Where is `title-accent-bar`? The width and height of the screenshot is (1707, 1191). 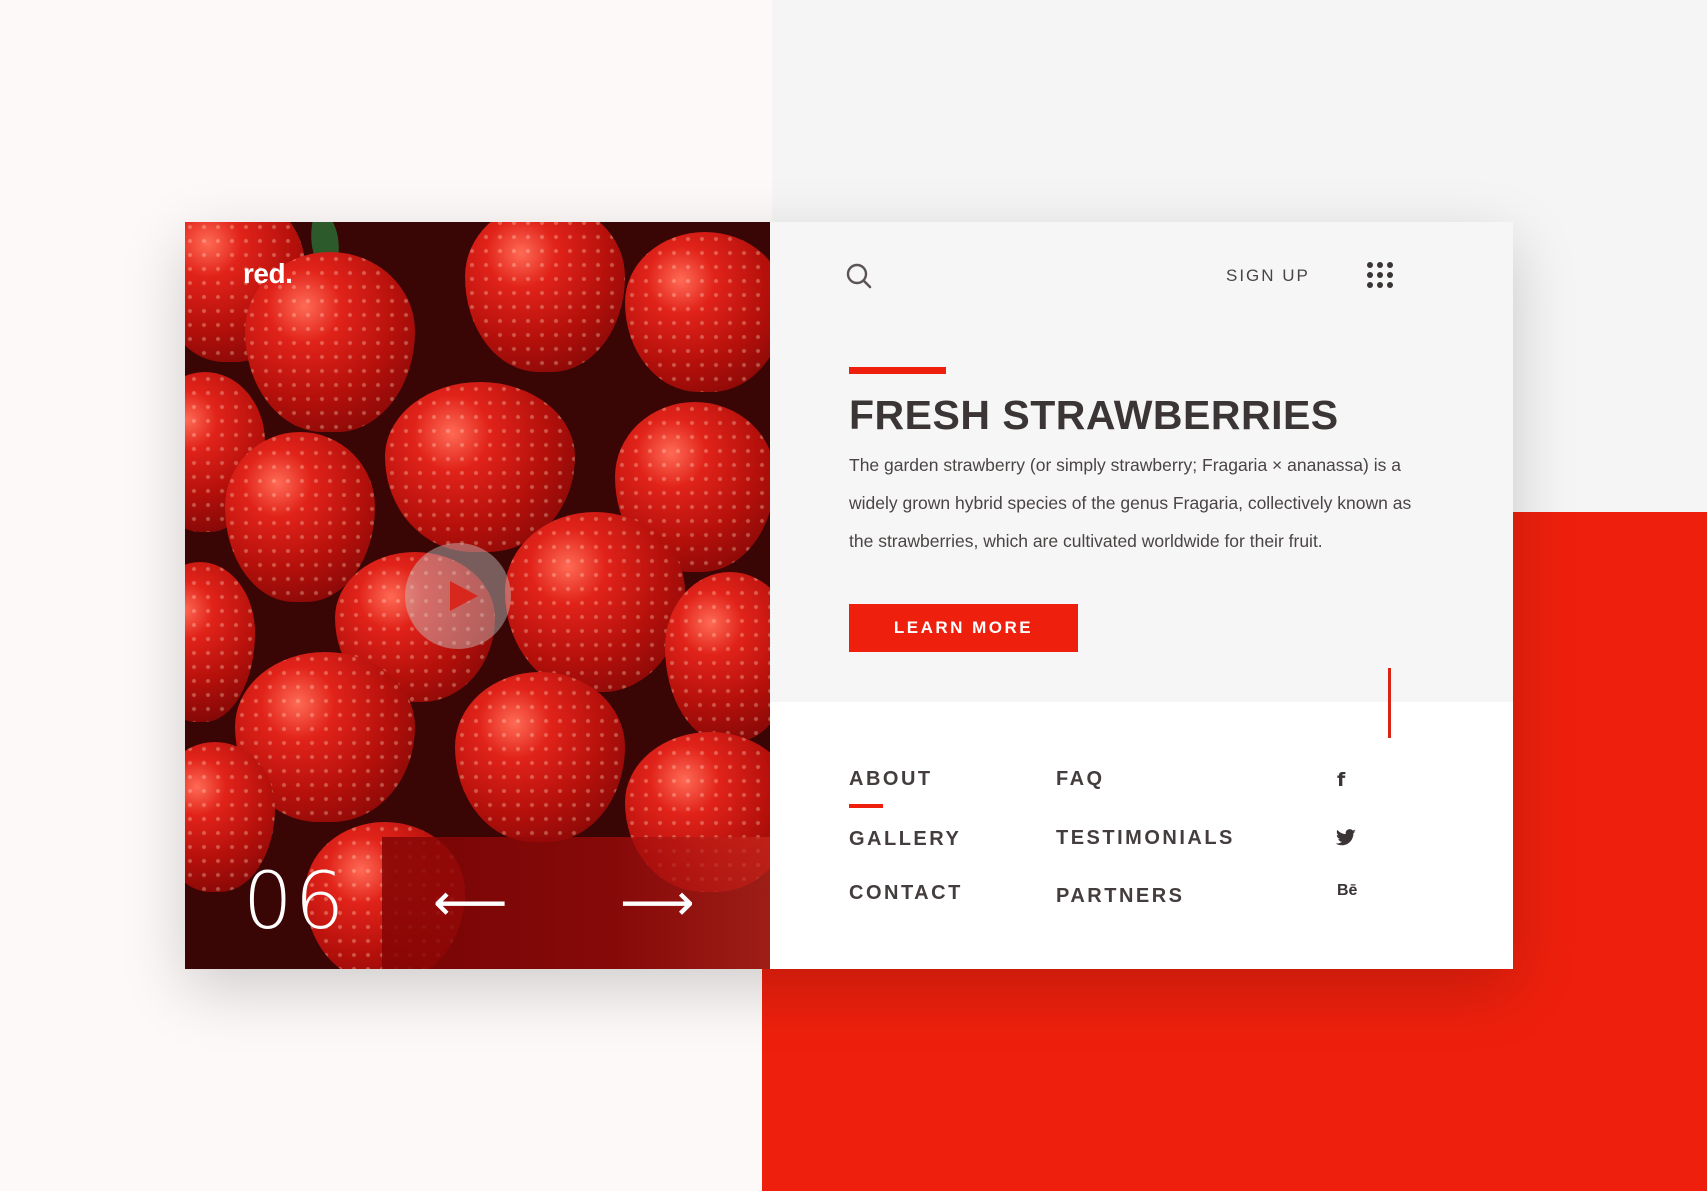 title-accent-bar is located at coordinates (897, 370).